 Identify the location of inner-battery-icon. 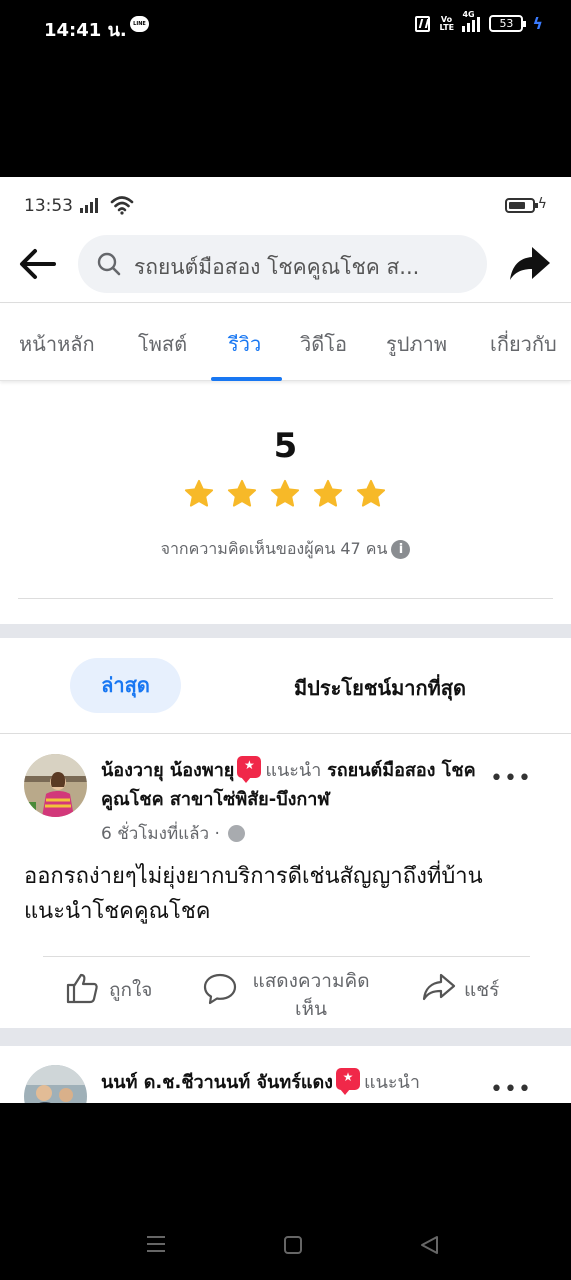
(521, 205).